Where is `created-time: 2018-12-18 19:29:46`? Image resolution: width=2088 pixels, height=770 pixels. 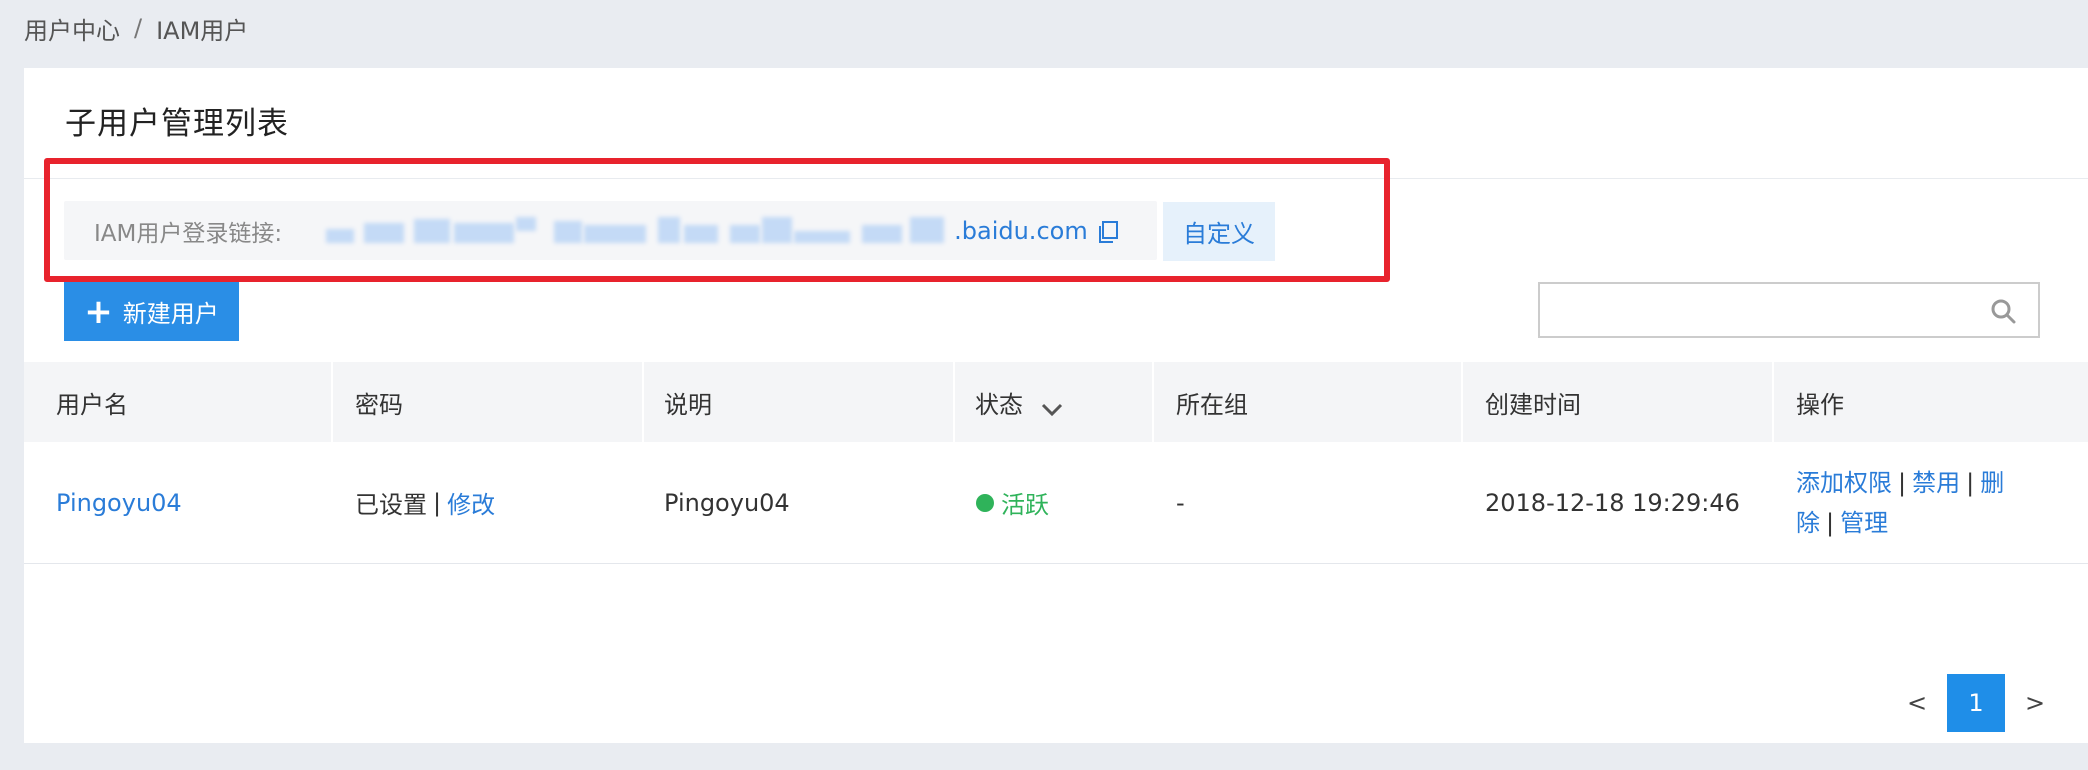 created-time: 2018-12-18 19:29:46 is located at coordinates (1612, 502).